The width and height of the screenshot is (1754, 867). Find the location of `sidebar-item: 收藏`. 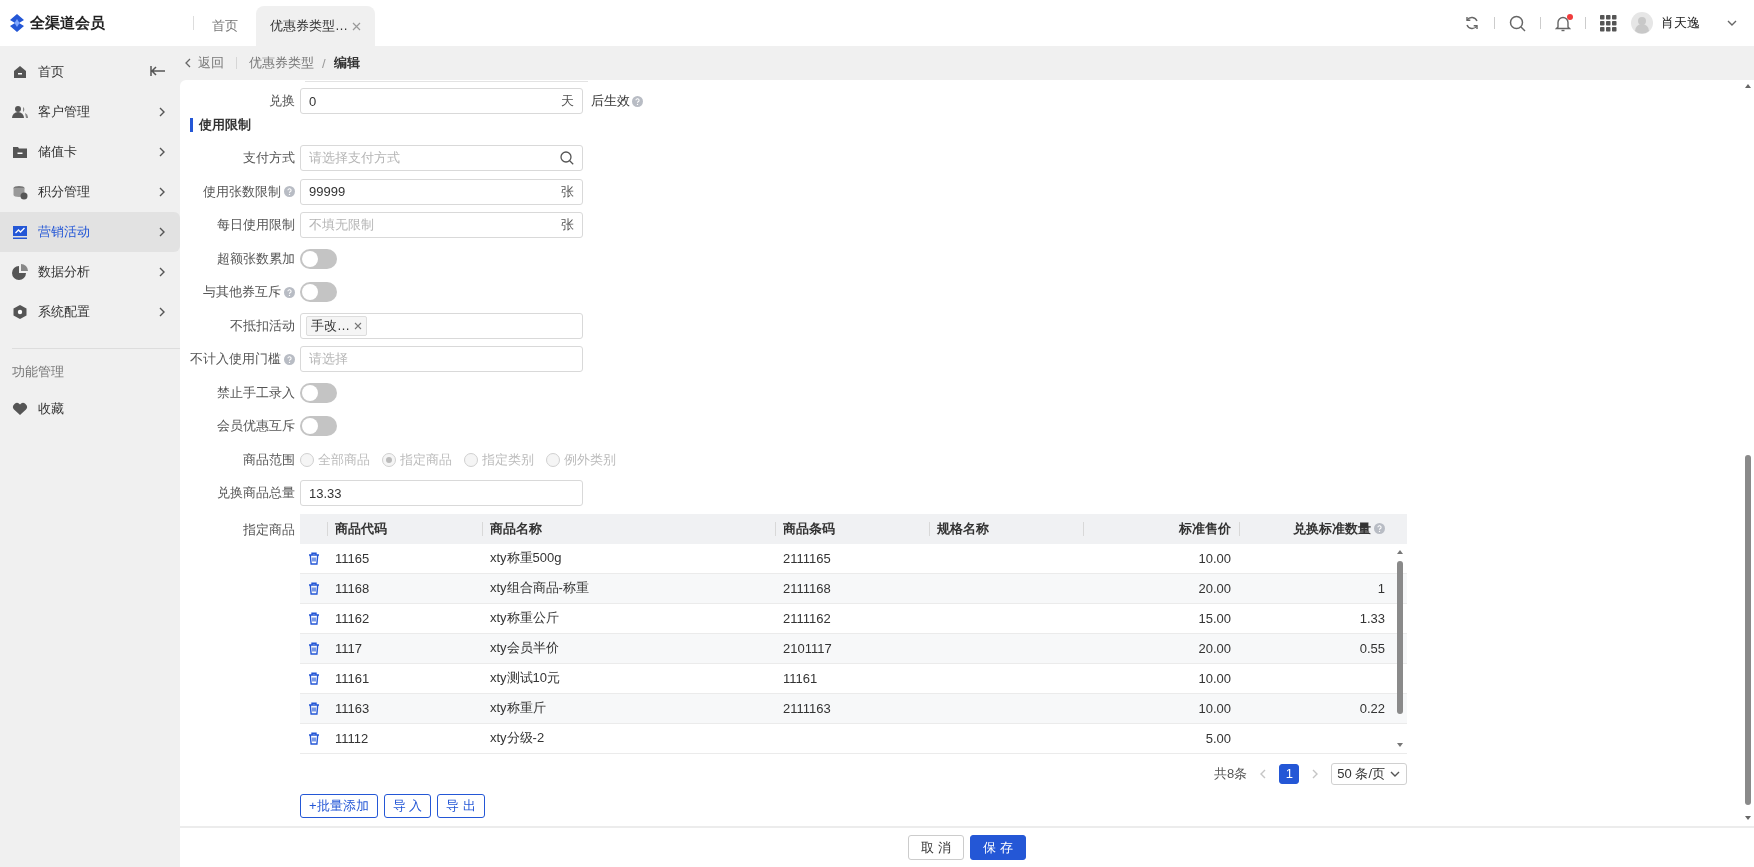

sidebar-item: 收藏 is located at coordinates (90, 409).